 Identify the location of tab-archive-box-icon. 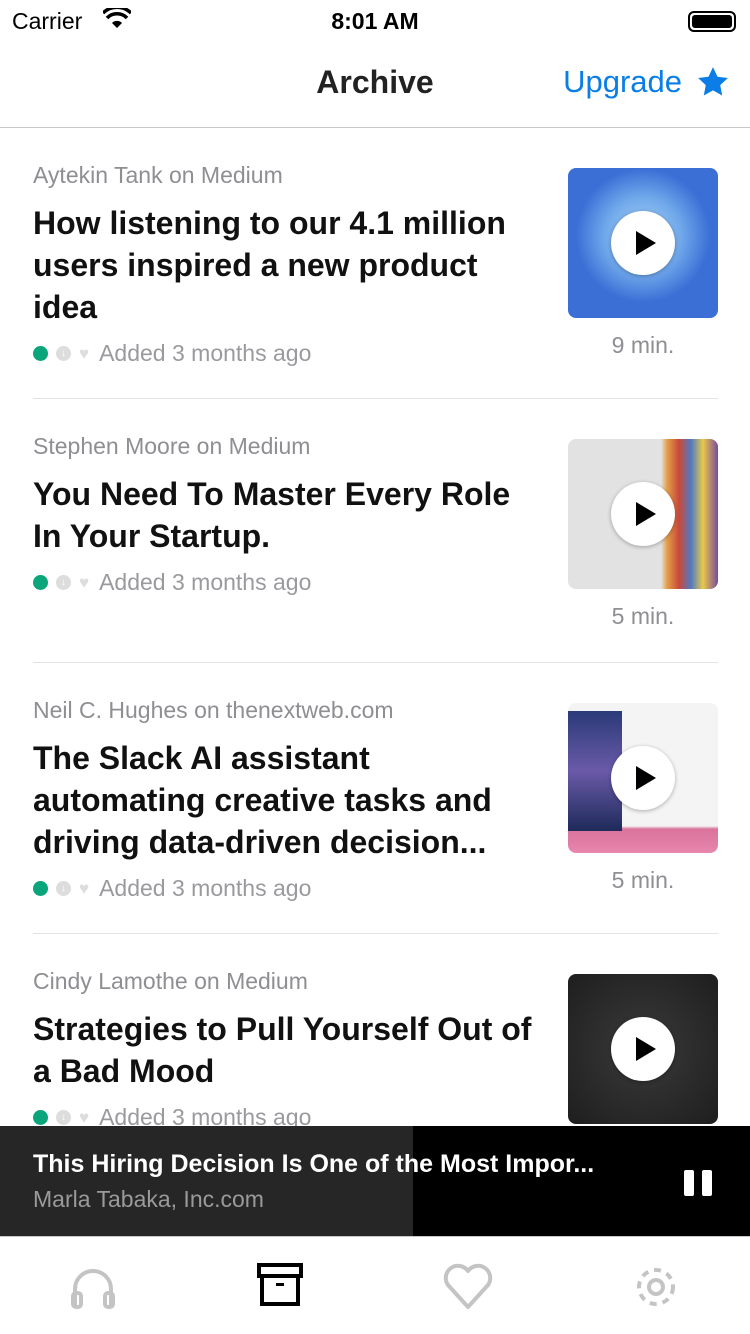
(280, 1287).